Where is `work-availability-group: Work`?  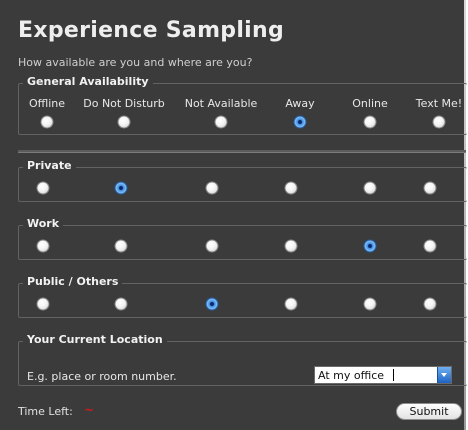
work-availability-group: Work is located at coordinates (242, 238).